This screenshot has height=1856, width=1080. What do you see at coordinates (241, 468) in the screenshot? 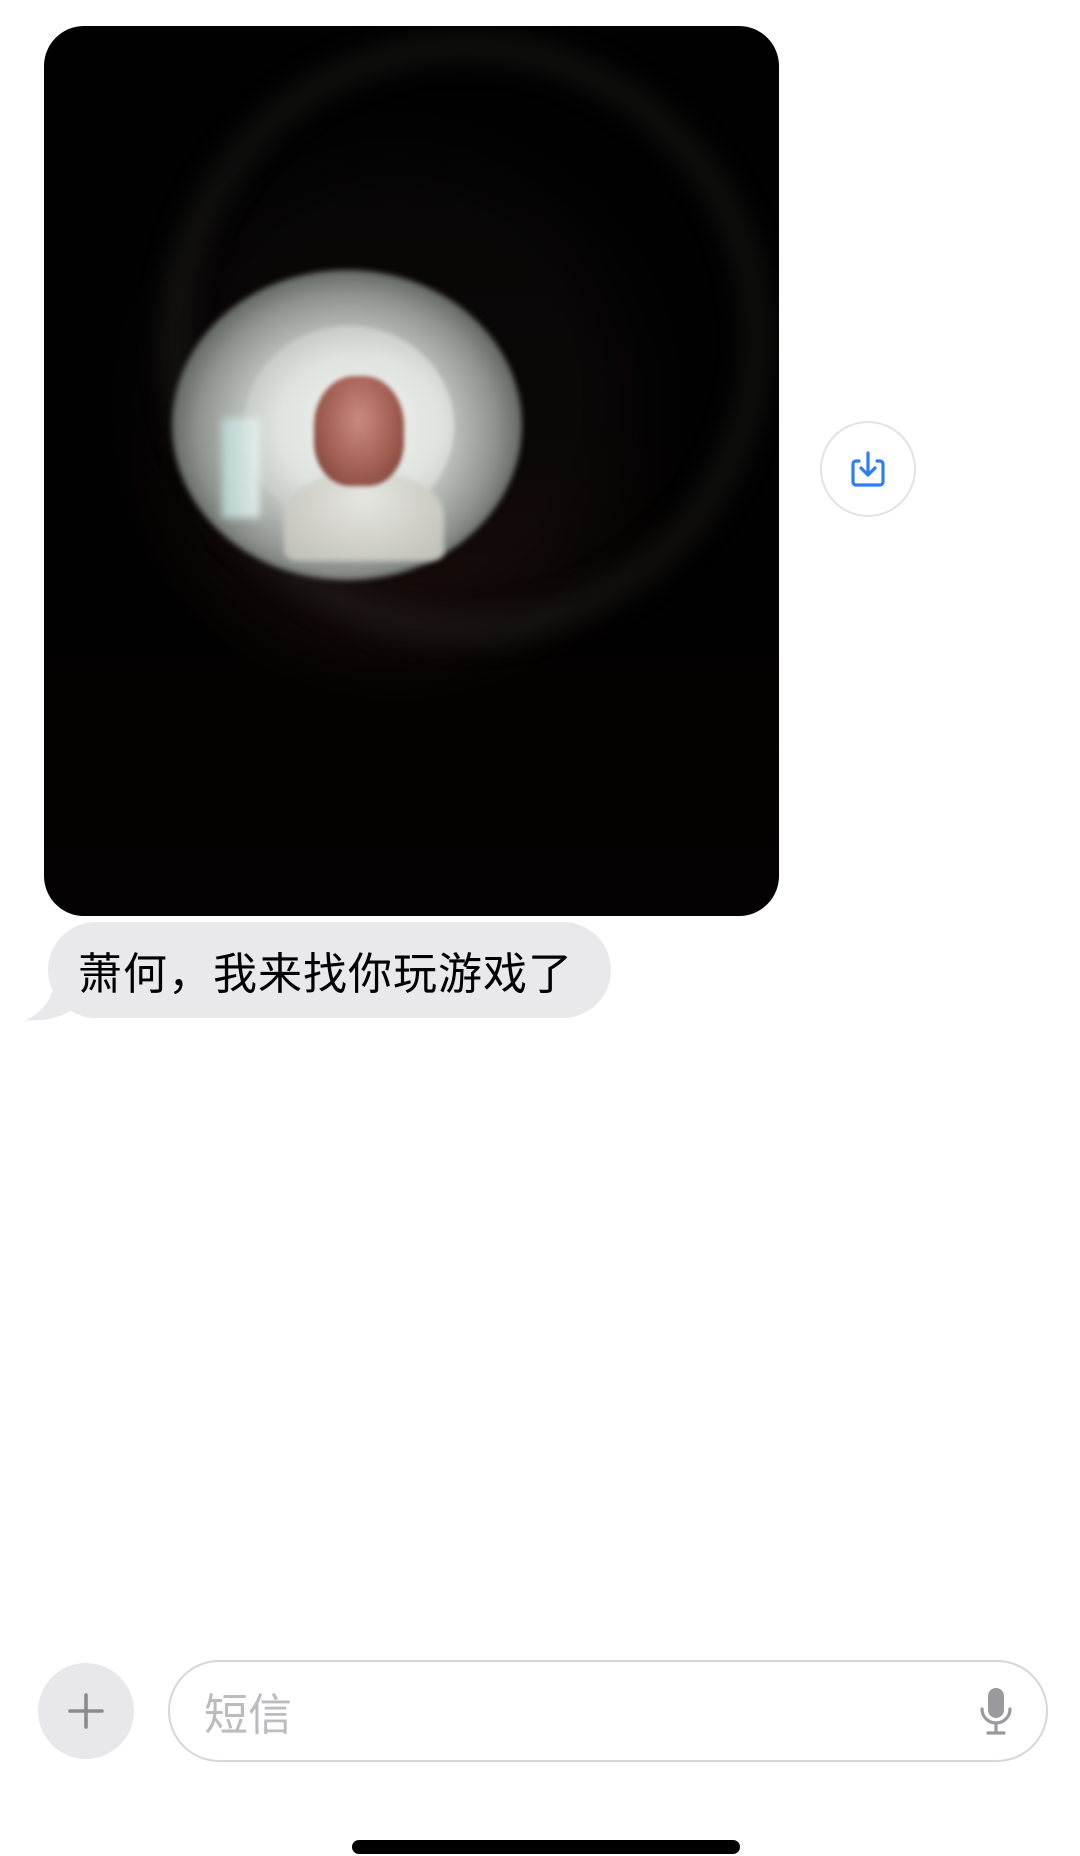
I see `image-window-light` at bounding box center [241, 468].